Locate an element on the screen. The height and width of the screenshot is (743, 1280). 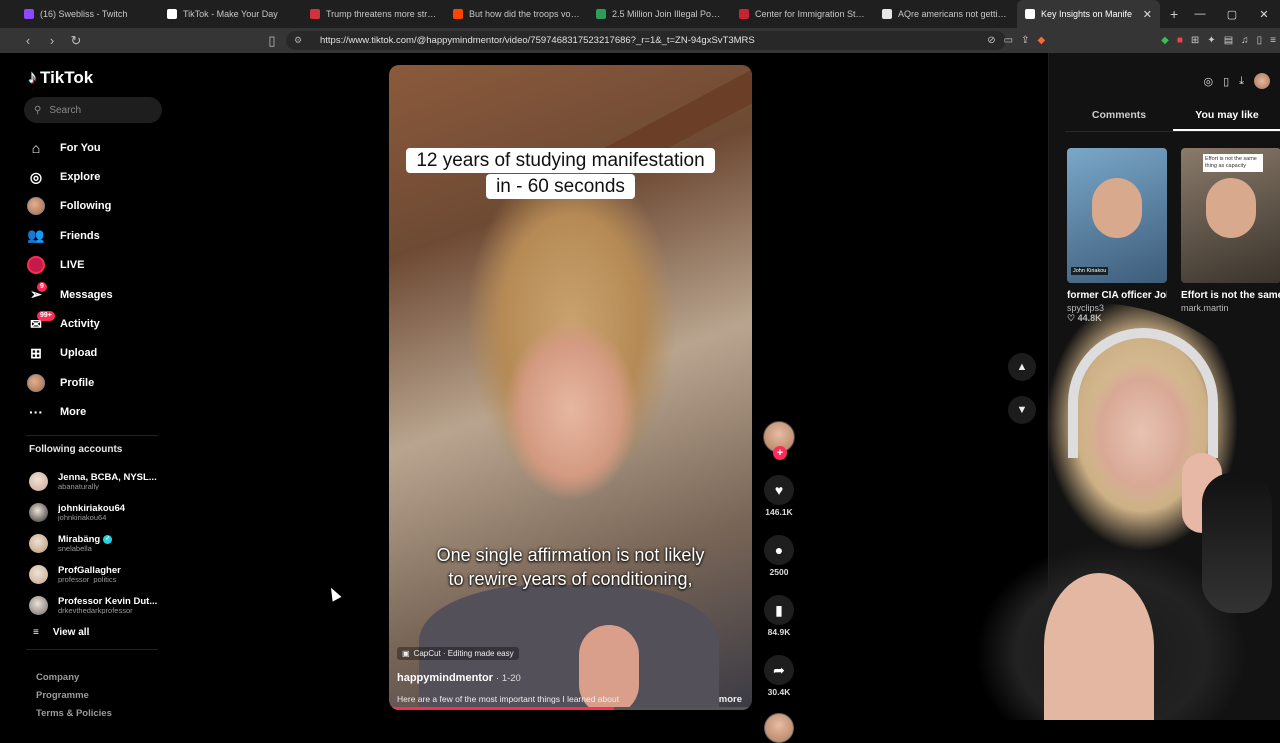
tab-favicon-icon is located at coordinates (172, 14).